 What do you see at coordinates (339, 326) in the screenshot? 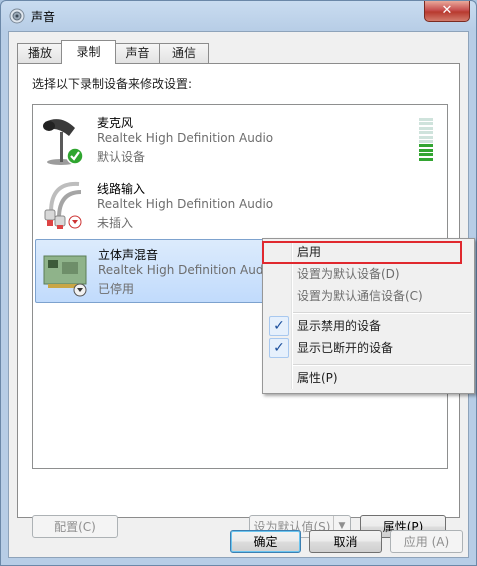
I see `menu-item-label: 显示禁用的设备` at bounding box center [339, 326].